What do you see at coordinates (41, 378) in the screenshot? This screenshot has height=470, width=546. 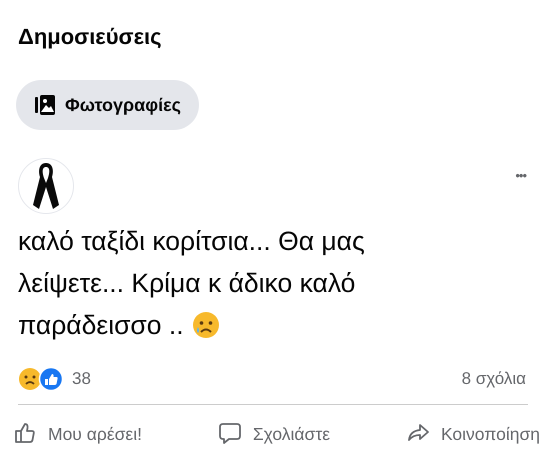 I see `reaction-icons` at bounding box center [41, 378].